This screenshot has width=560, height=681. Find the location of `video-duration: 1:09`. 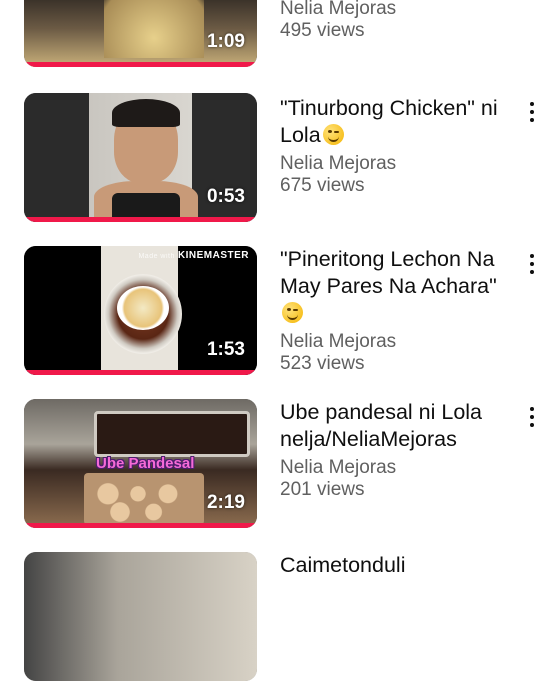

video-duration: 1:09 is located at coordinates (225, 41).